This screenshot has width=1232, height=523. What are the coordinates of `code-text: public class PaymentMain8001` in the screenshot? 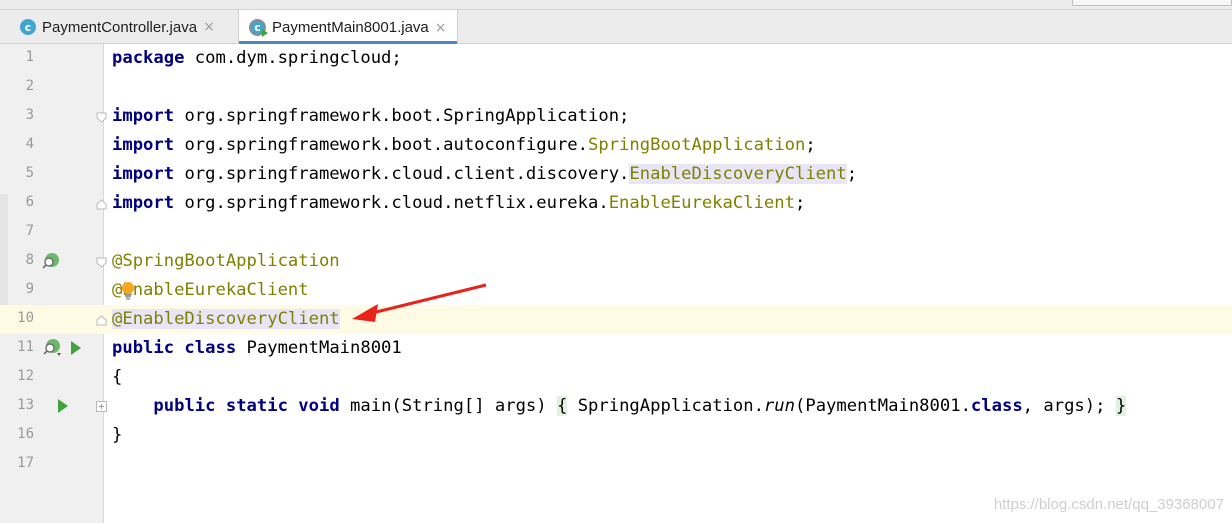 It's located at (257, 348).